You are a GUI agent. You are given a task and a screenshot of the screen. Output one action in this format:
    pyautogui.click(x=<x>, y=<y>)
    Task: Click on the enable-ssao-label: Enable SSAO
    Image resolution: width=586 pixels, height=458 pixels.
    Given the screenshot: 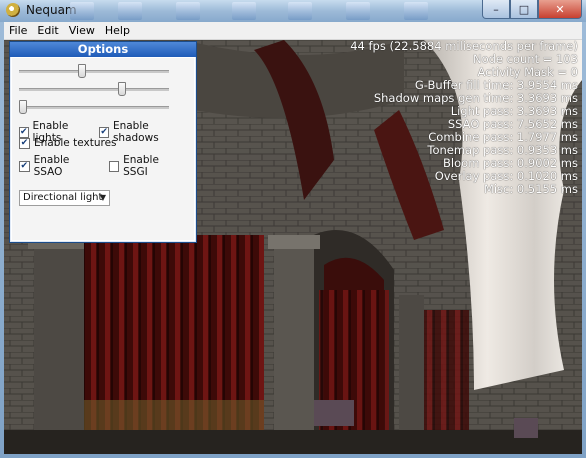 What is the action you would take?
    pyautogui.click(x=51, y=166)
    